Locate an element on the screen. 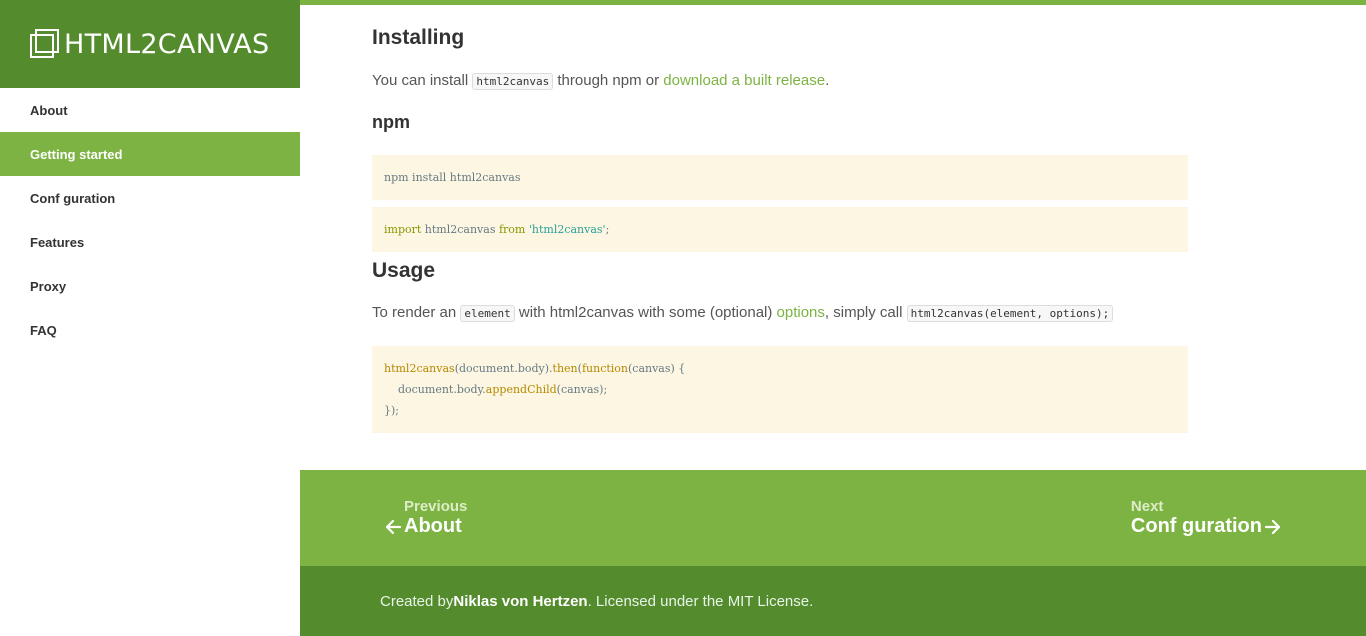 The width and height of the screenshot is (1366, 636). sidebar-item-configuration: Conf guration is located at coordinates (150, 198).